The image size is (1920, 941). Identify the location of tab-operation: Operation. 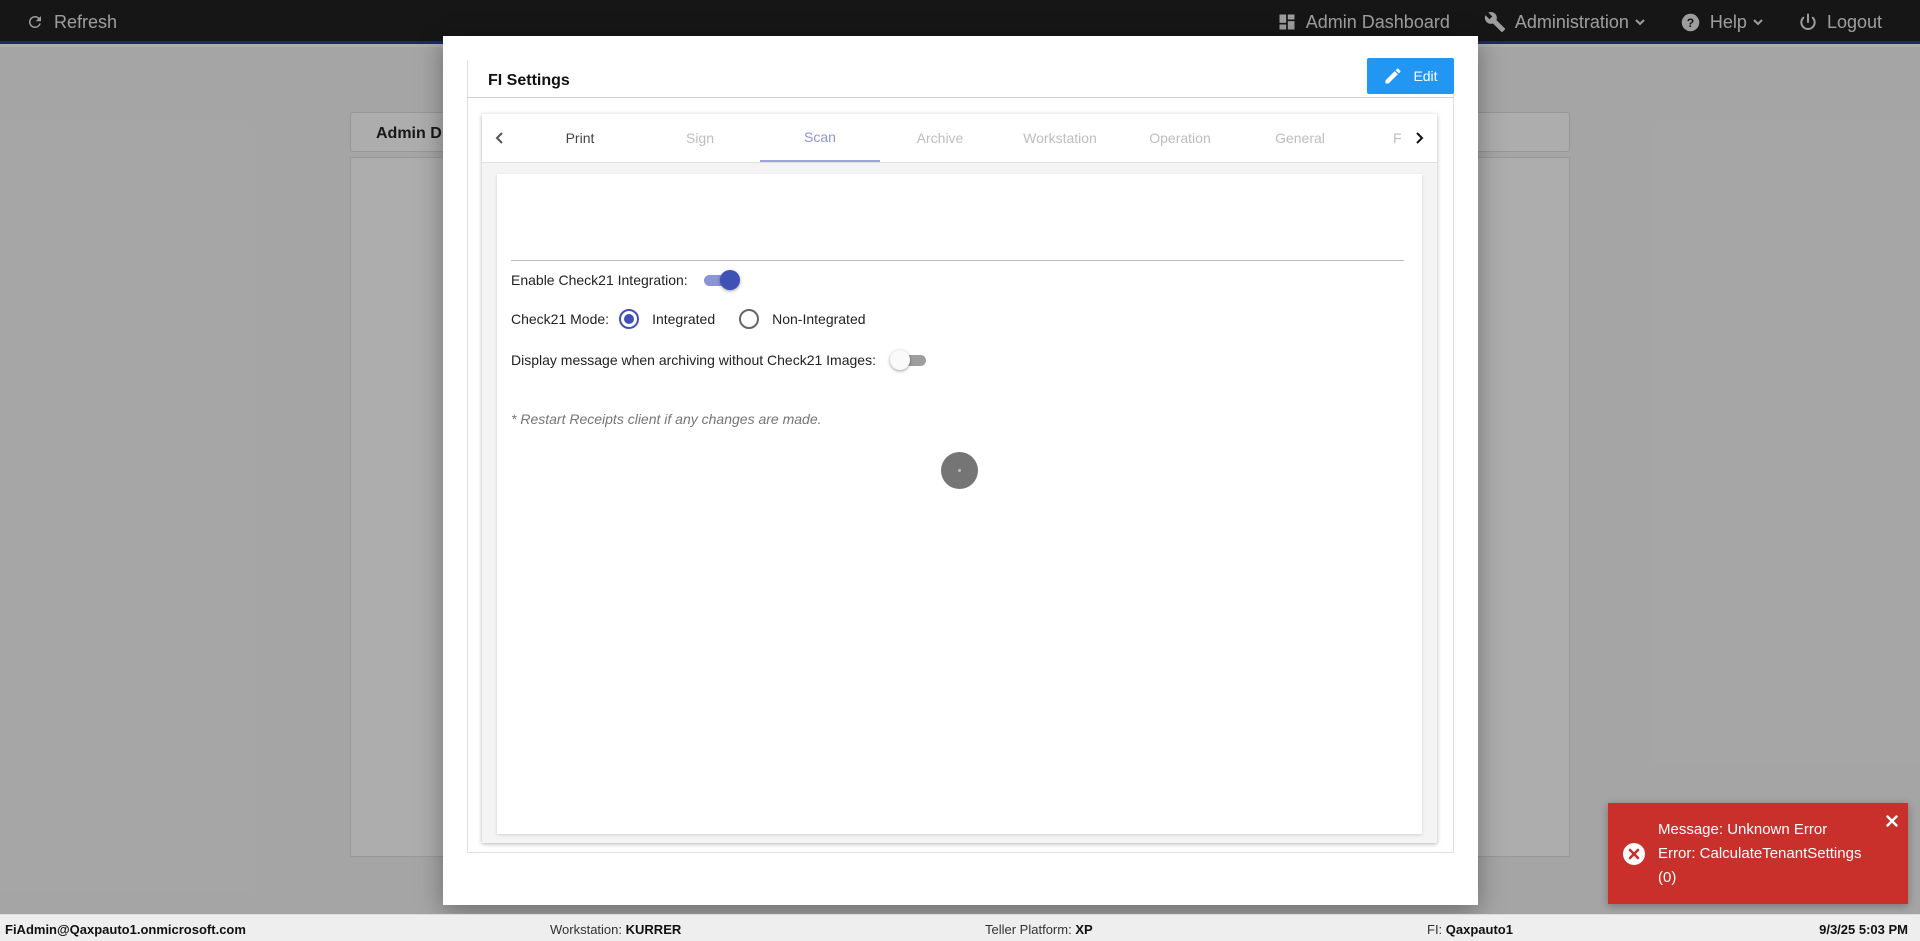
(1180, 138).